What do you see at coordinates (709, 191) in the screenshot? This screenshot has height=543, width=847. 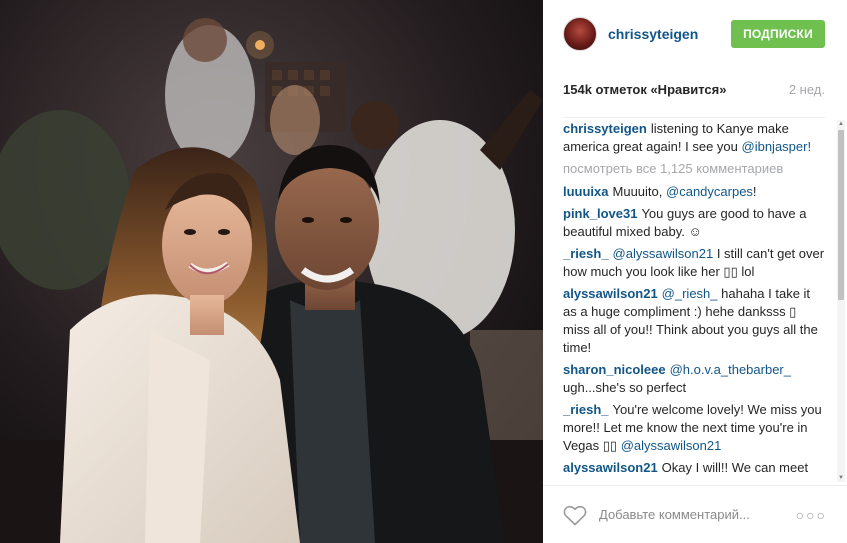 I see `comment-mention-link: @candycarpes` at bounding box center [709, 191].